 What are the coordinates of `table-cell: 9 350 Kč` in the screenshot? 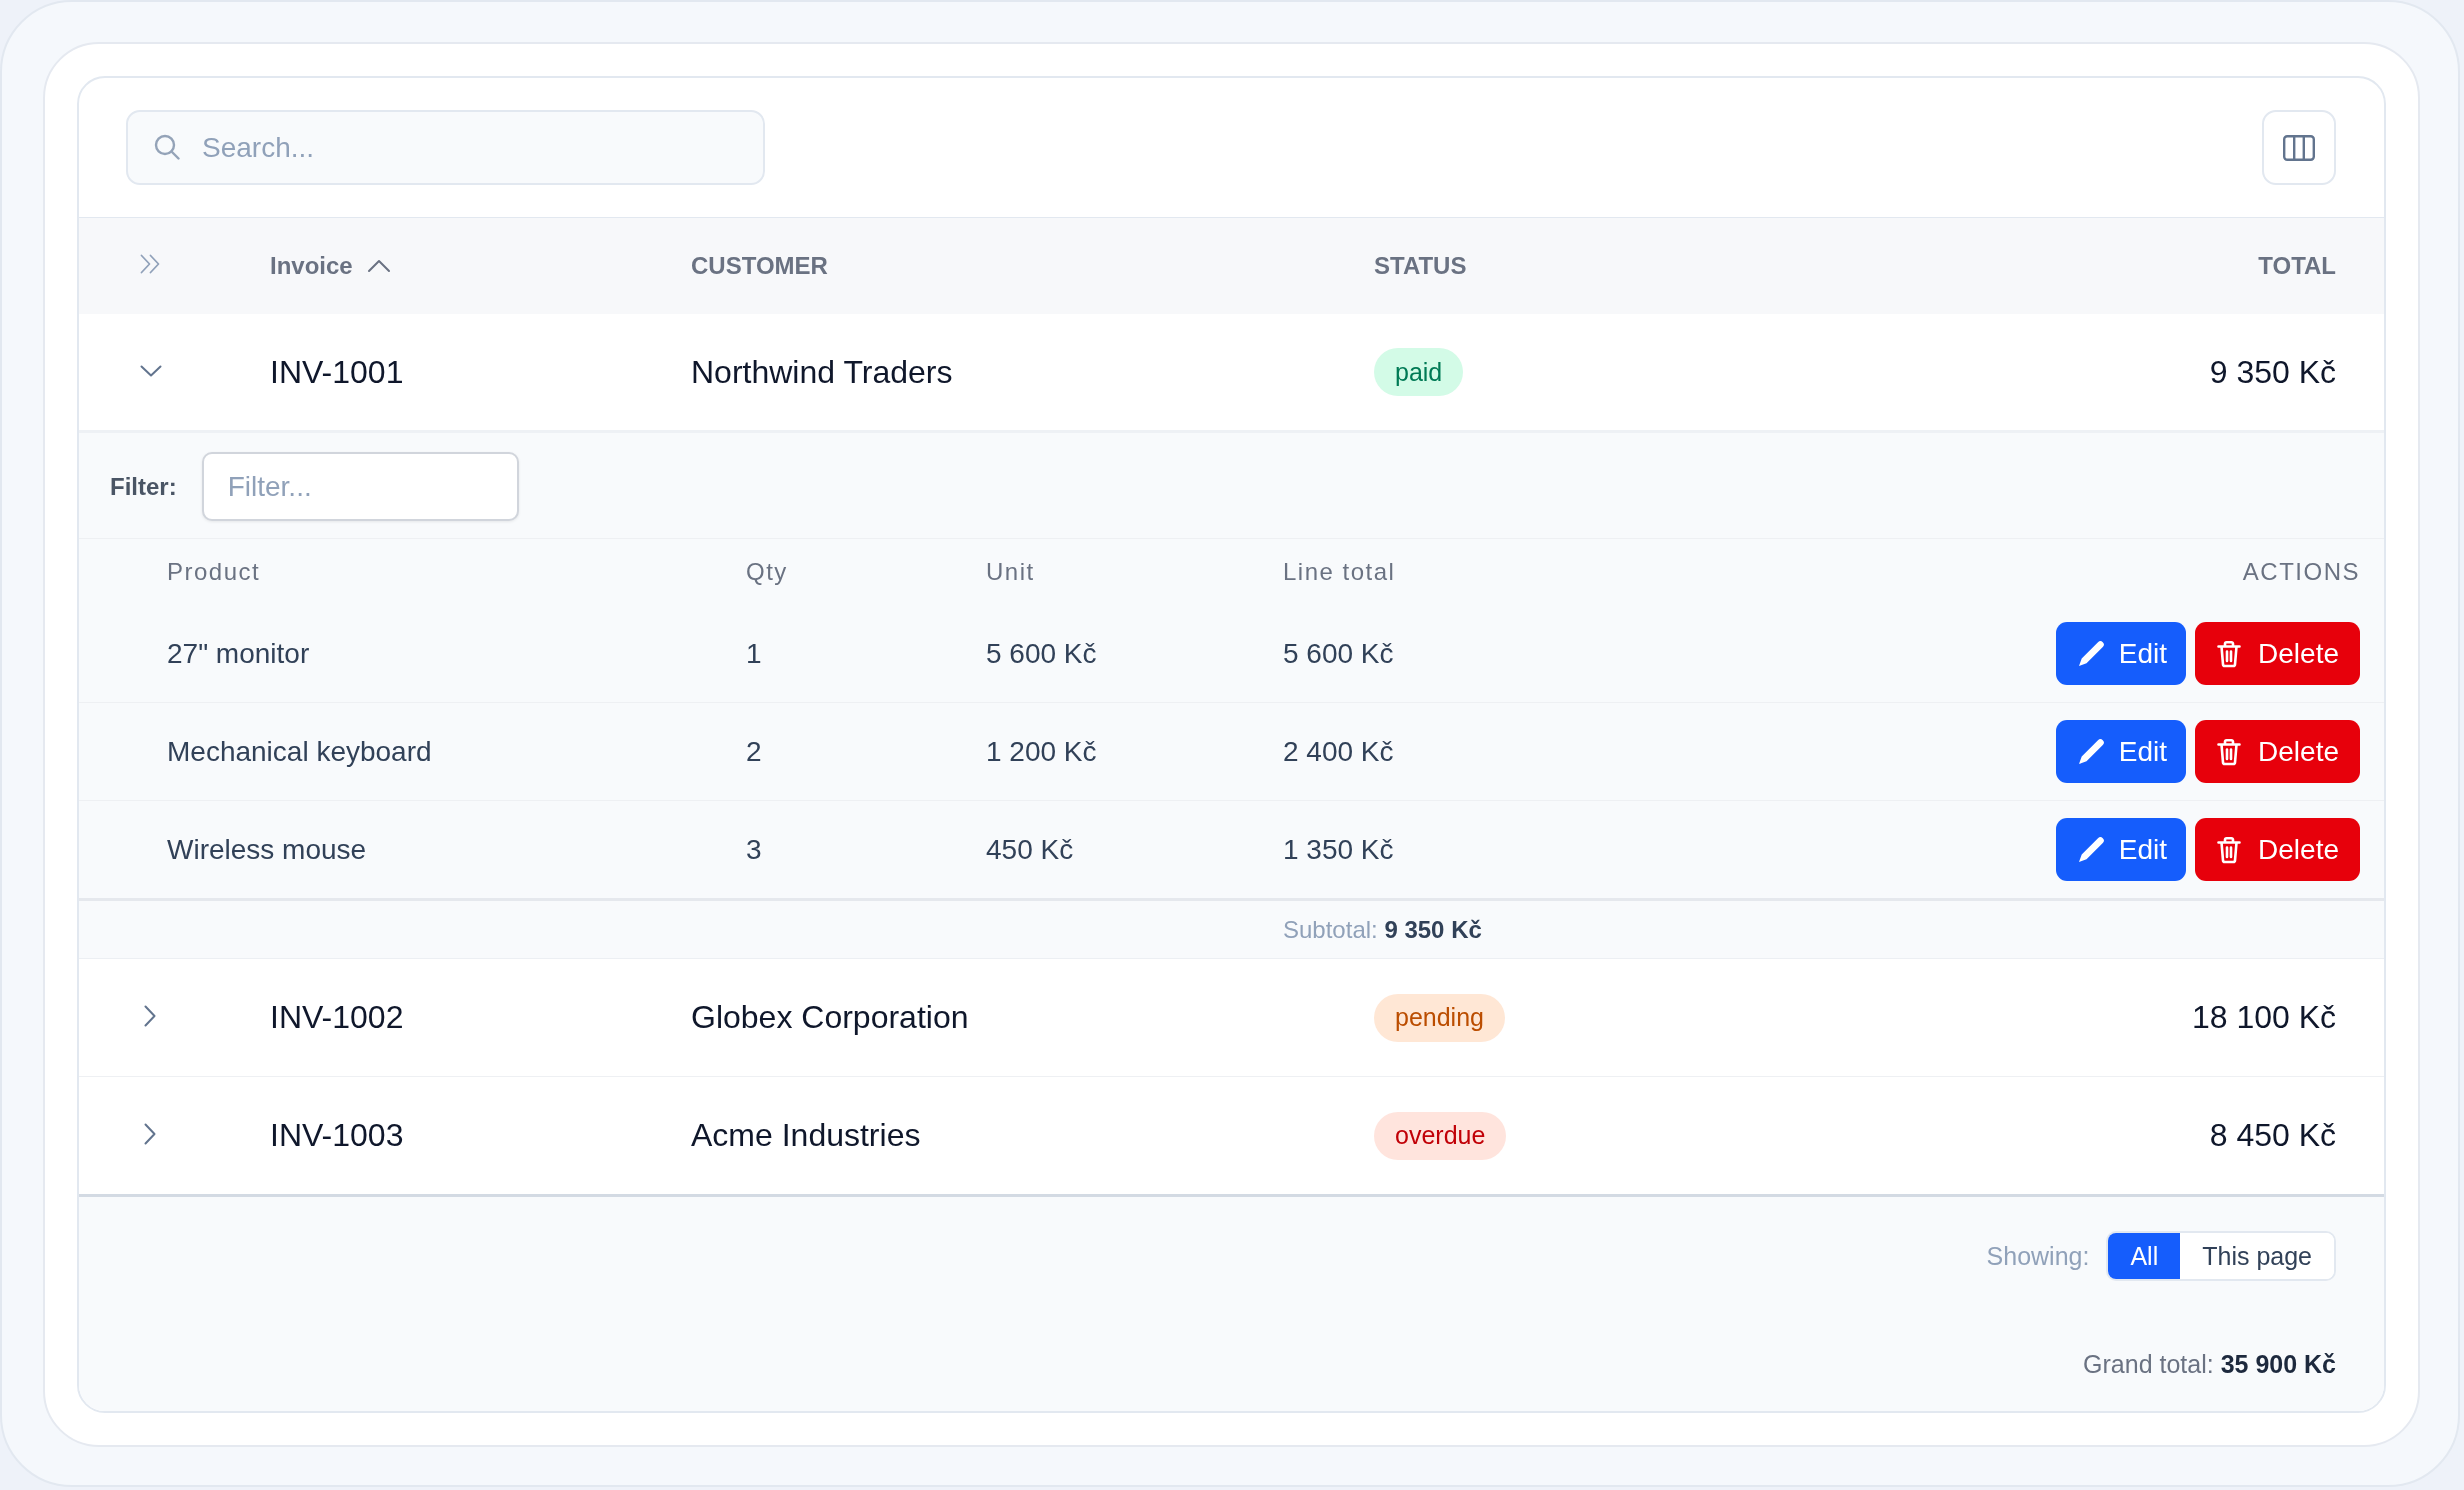 It's located at (2272, 372).